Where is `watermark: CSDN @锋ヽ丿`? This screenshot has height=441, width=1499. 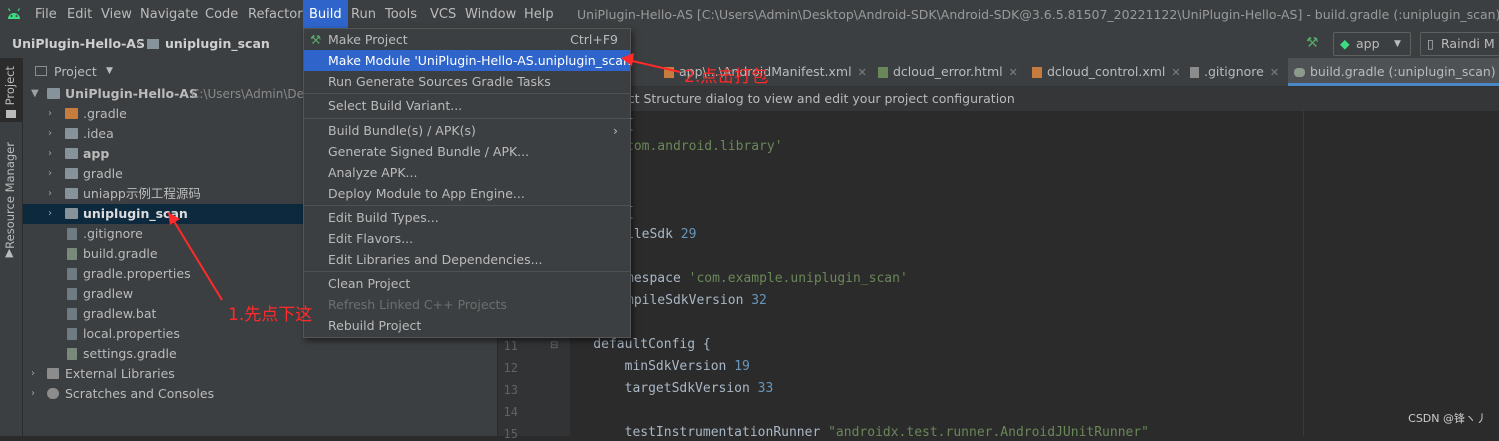 watermark: CSDN @锋ヽ丿 is located at coordinates (1447, 418).